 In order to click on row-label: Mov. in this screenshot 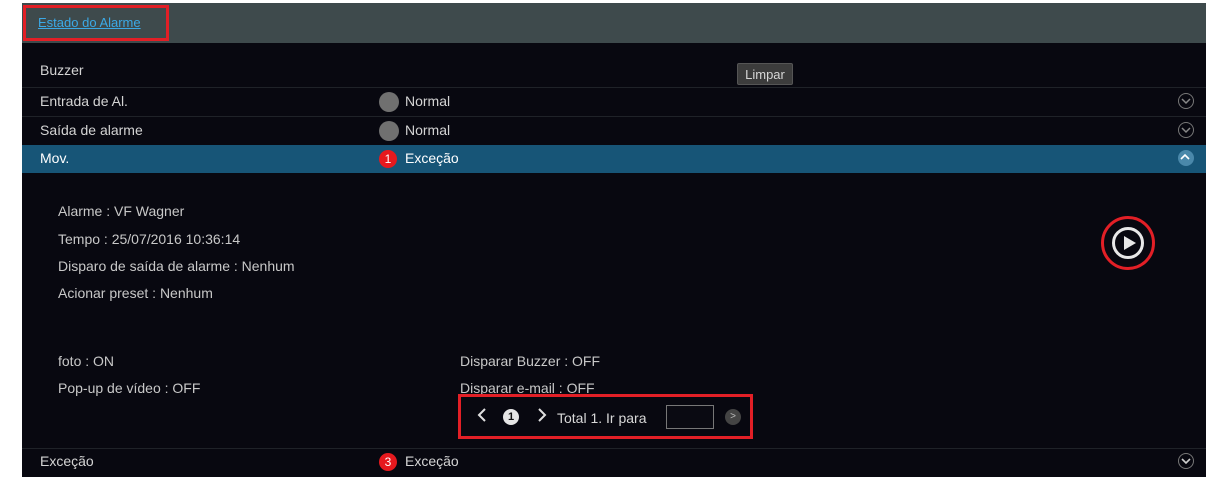, I will do `click(55, 158)`.